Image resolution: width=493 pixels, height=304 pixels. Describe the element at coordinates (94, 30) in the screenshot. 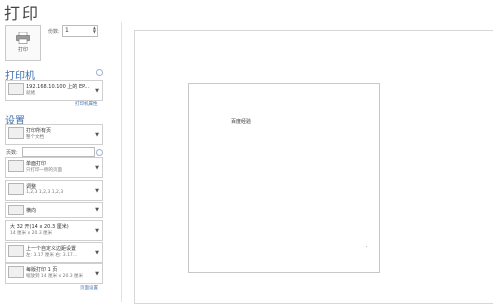

I see `spin-arrows-icon: ▲ ▼` at that location.